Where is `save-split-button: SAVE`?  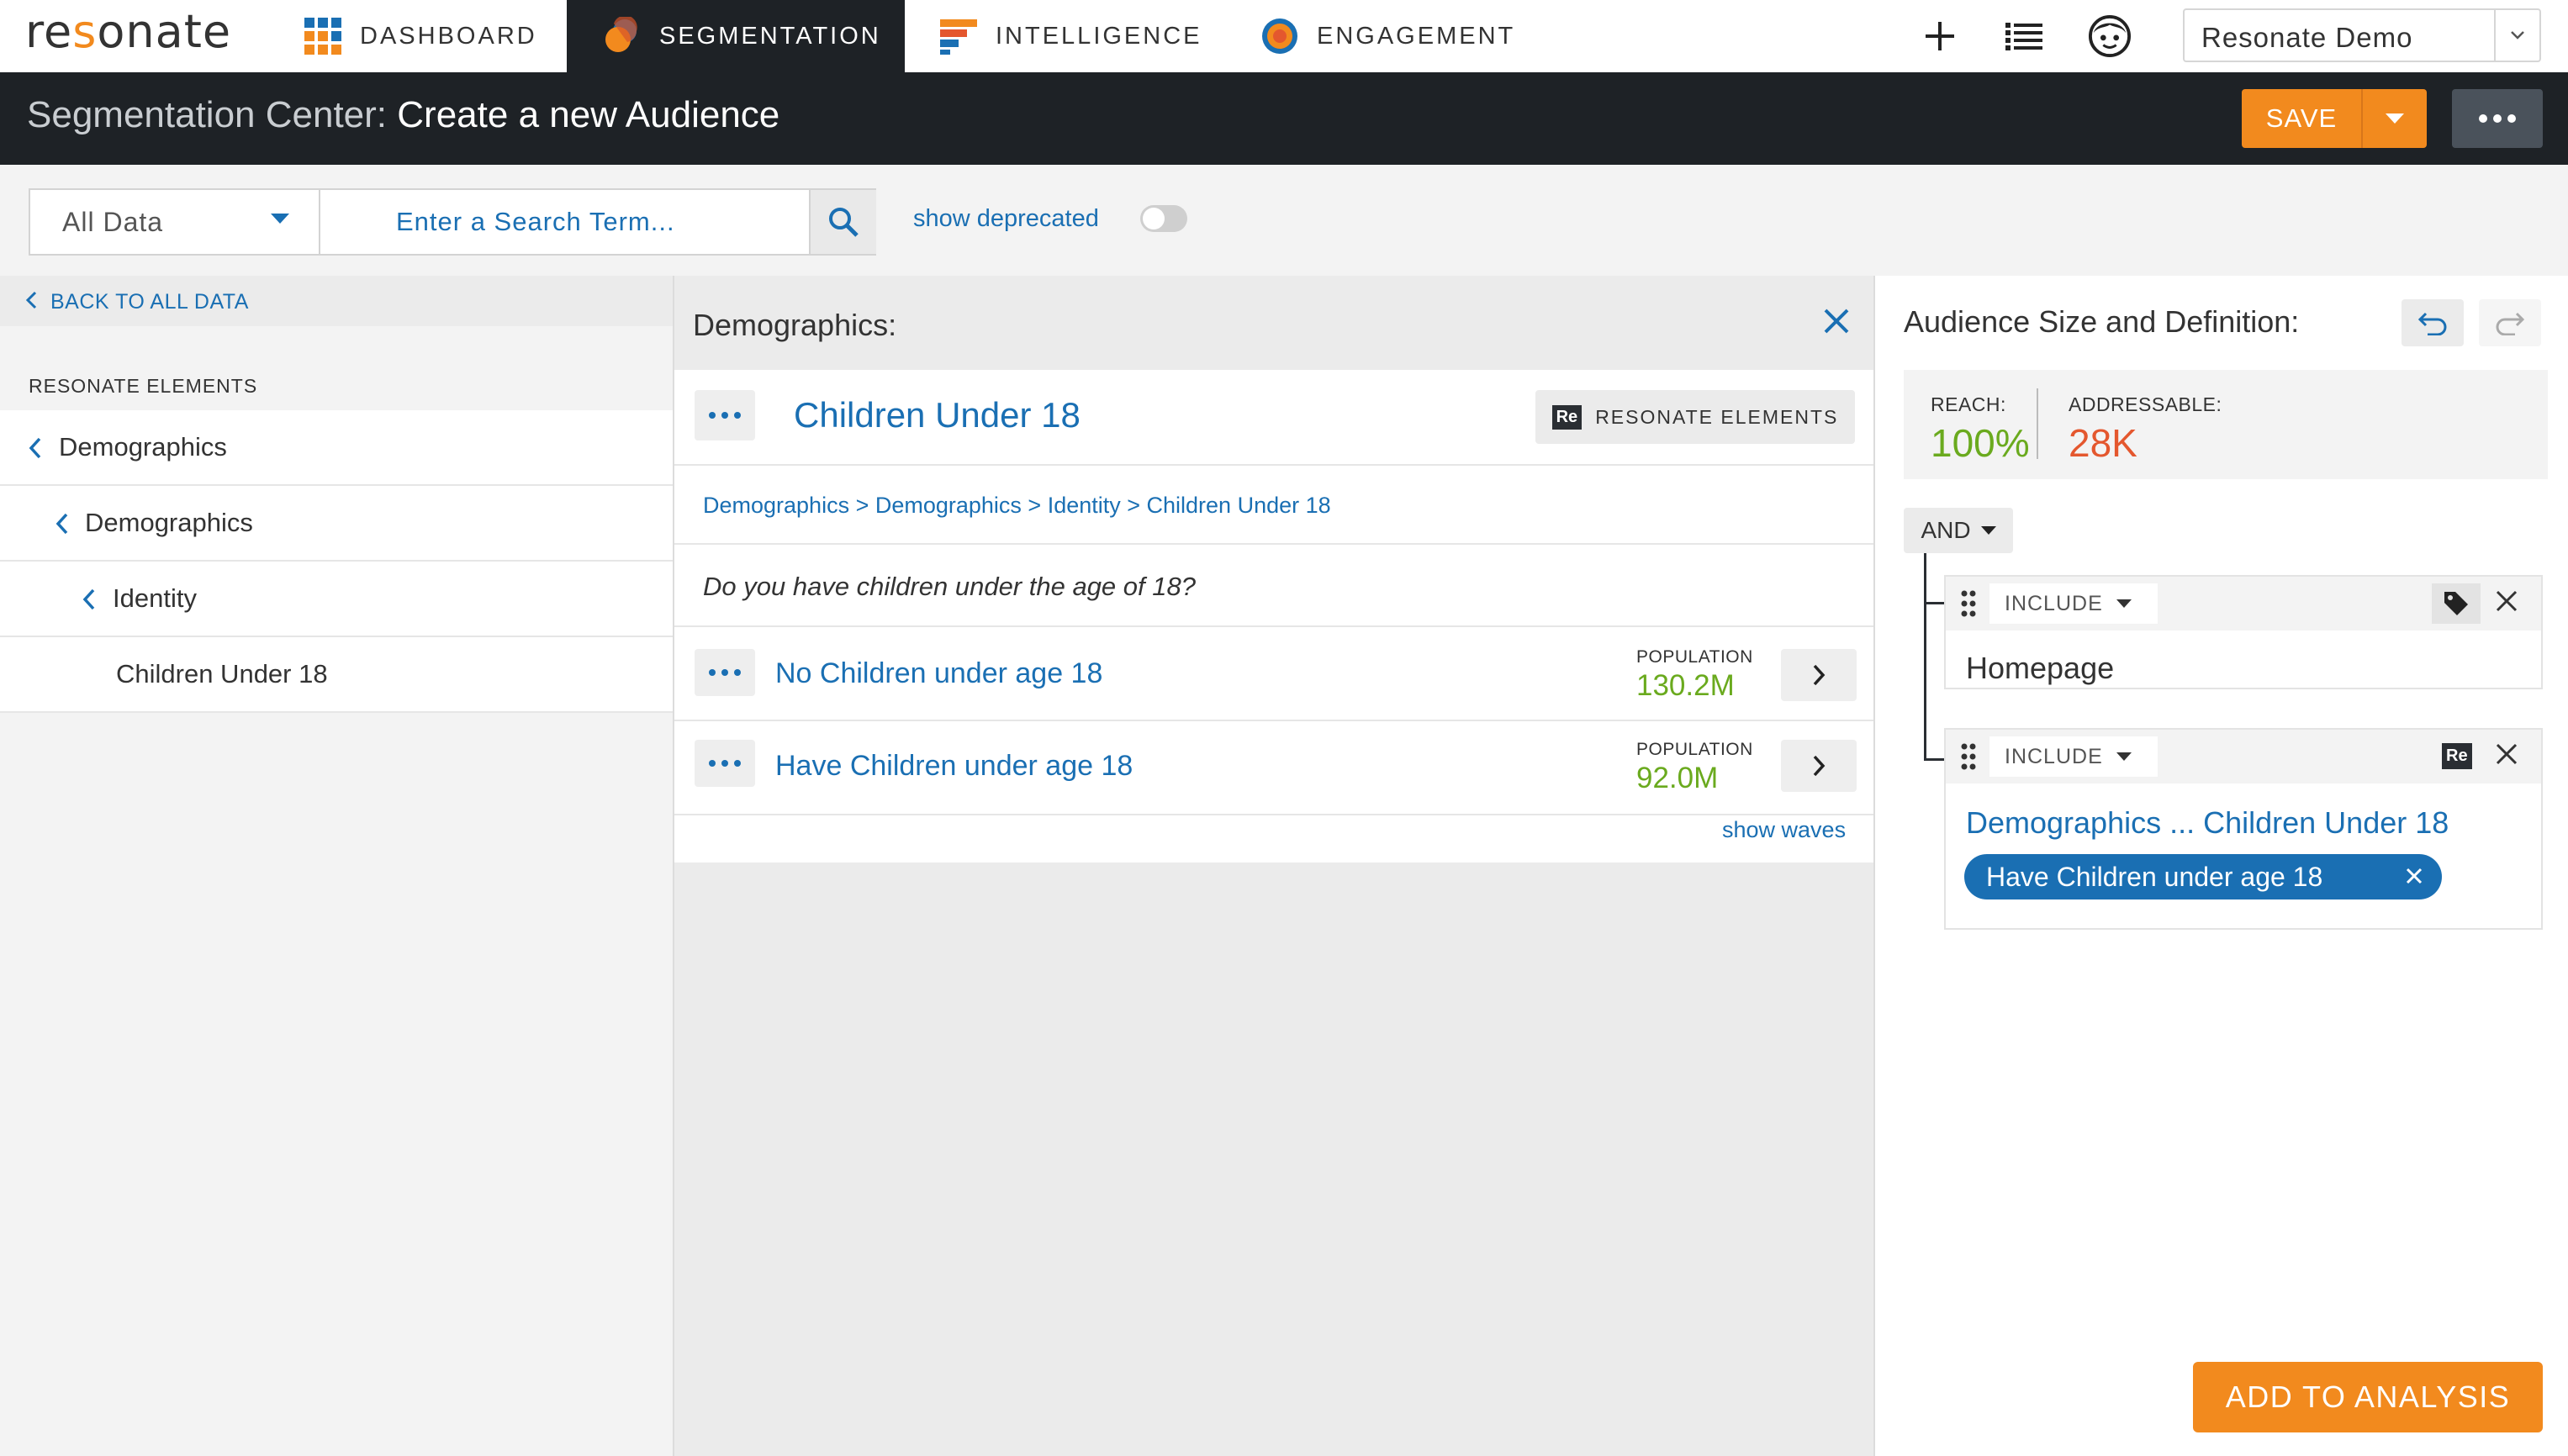
save-split-button: SAVE is located at coordinates (2334, 118).